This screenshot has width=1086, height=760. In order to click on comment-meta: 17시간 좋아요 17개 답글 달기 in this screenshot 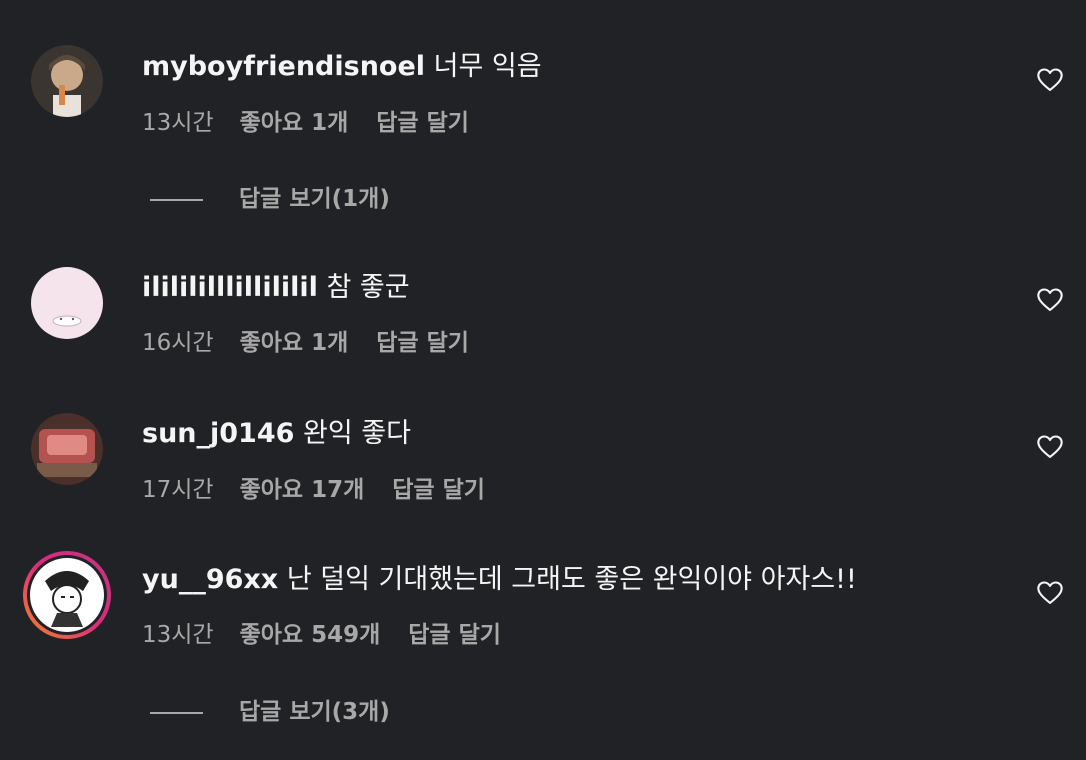, I will do `click(313, 490)`.